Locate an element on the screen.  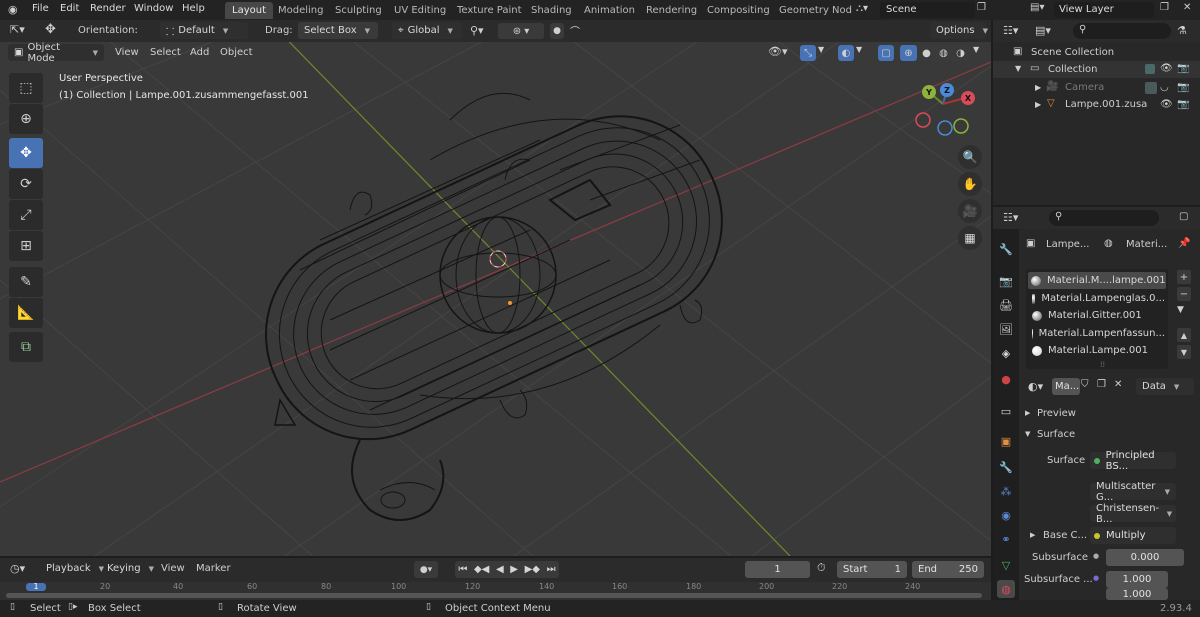
navigation-gizmo: Y Z X is located at coordinates (942, 110).